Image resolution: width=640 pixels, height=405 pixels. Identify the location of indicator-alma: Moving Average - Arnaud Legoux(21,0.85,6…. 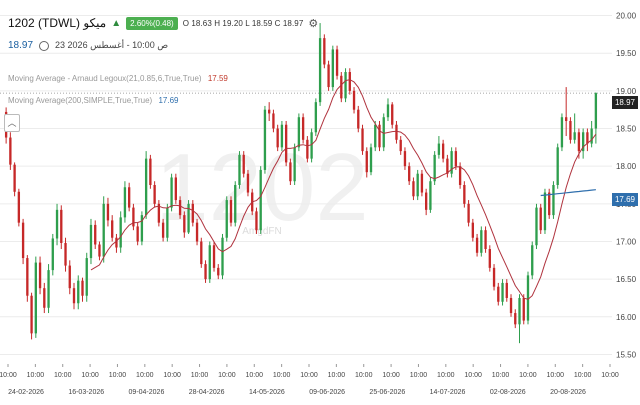
(118, 78).